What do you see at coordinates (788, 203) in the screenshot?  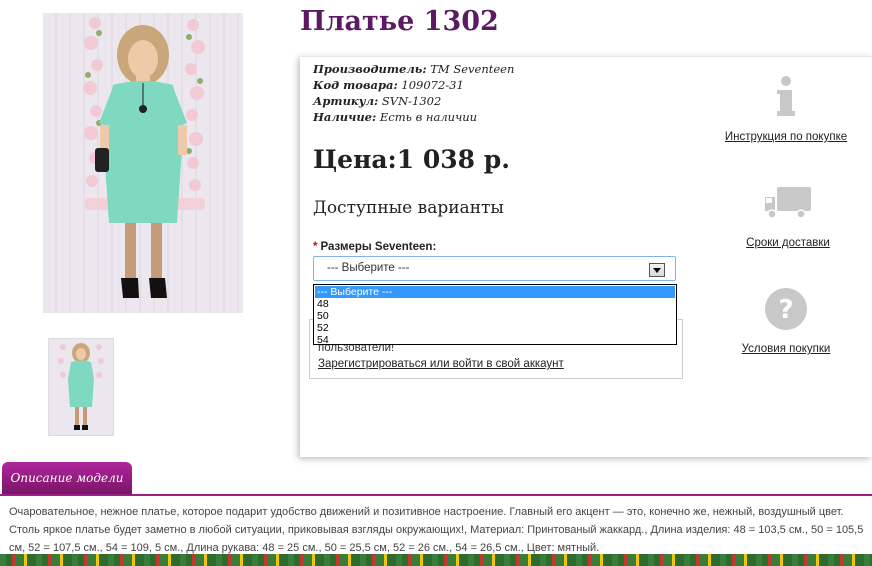 I see `truck-icon` at bounding box center [788, 203].